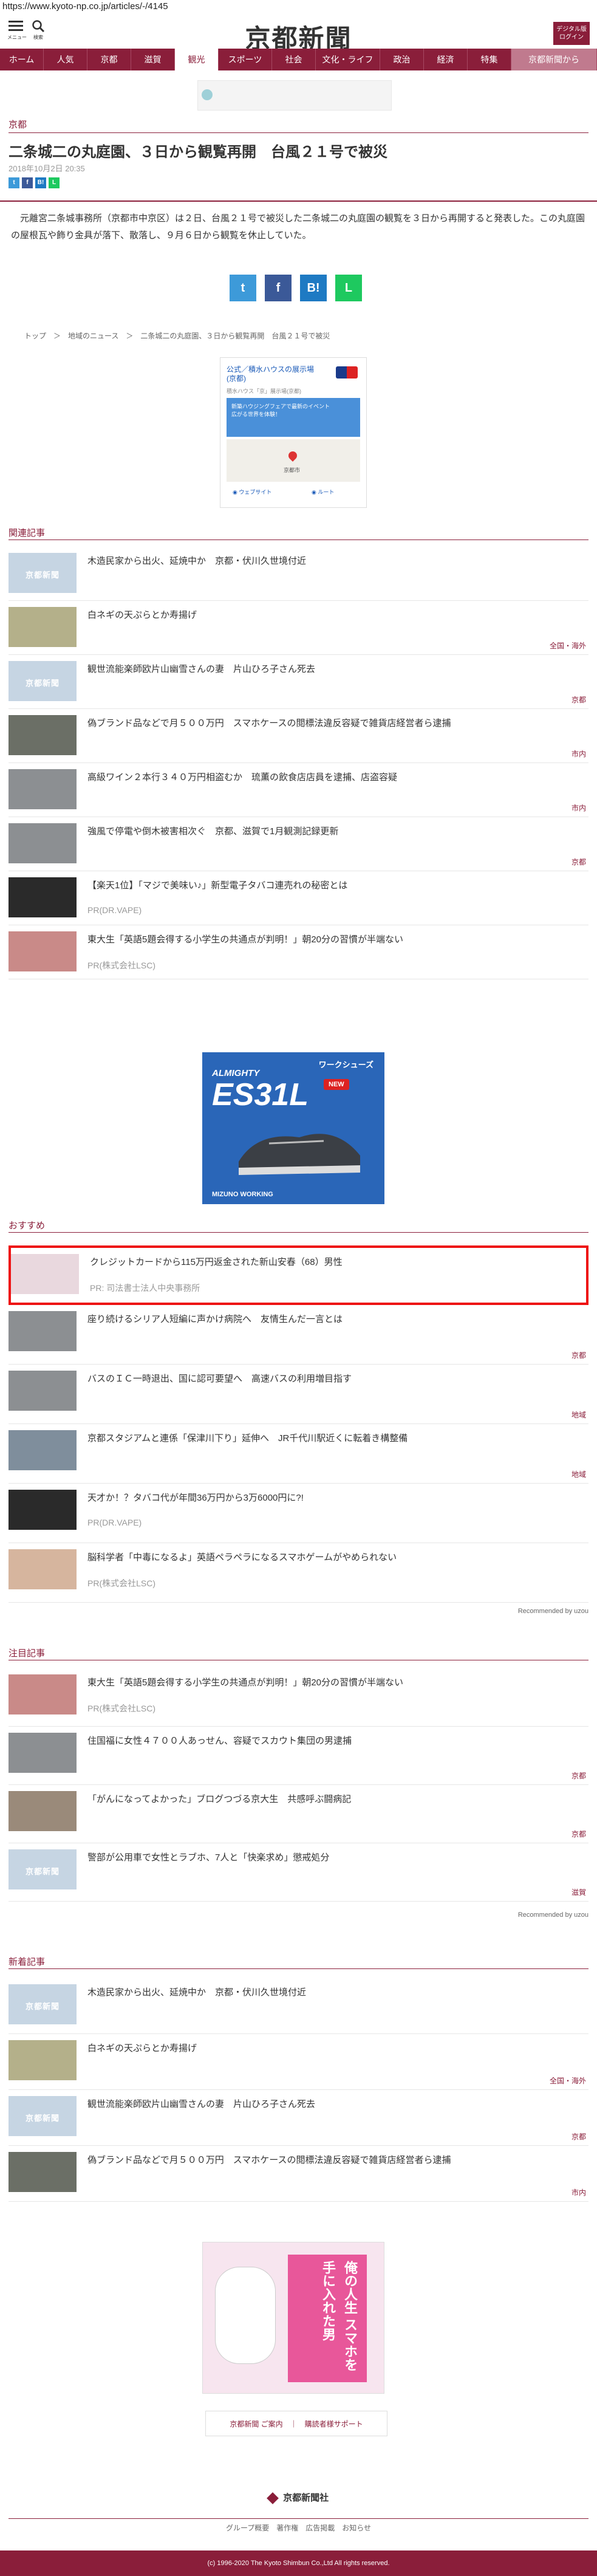 Image resolution: width=597 pixels, height=2576 pixels. I want to click on nav-item: 人気, so click(65, 59).